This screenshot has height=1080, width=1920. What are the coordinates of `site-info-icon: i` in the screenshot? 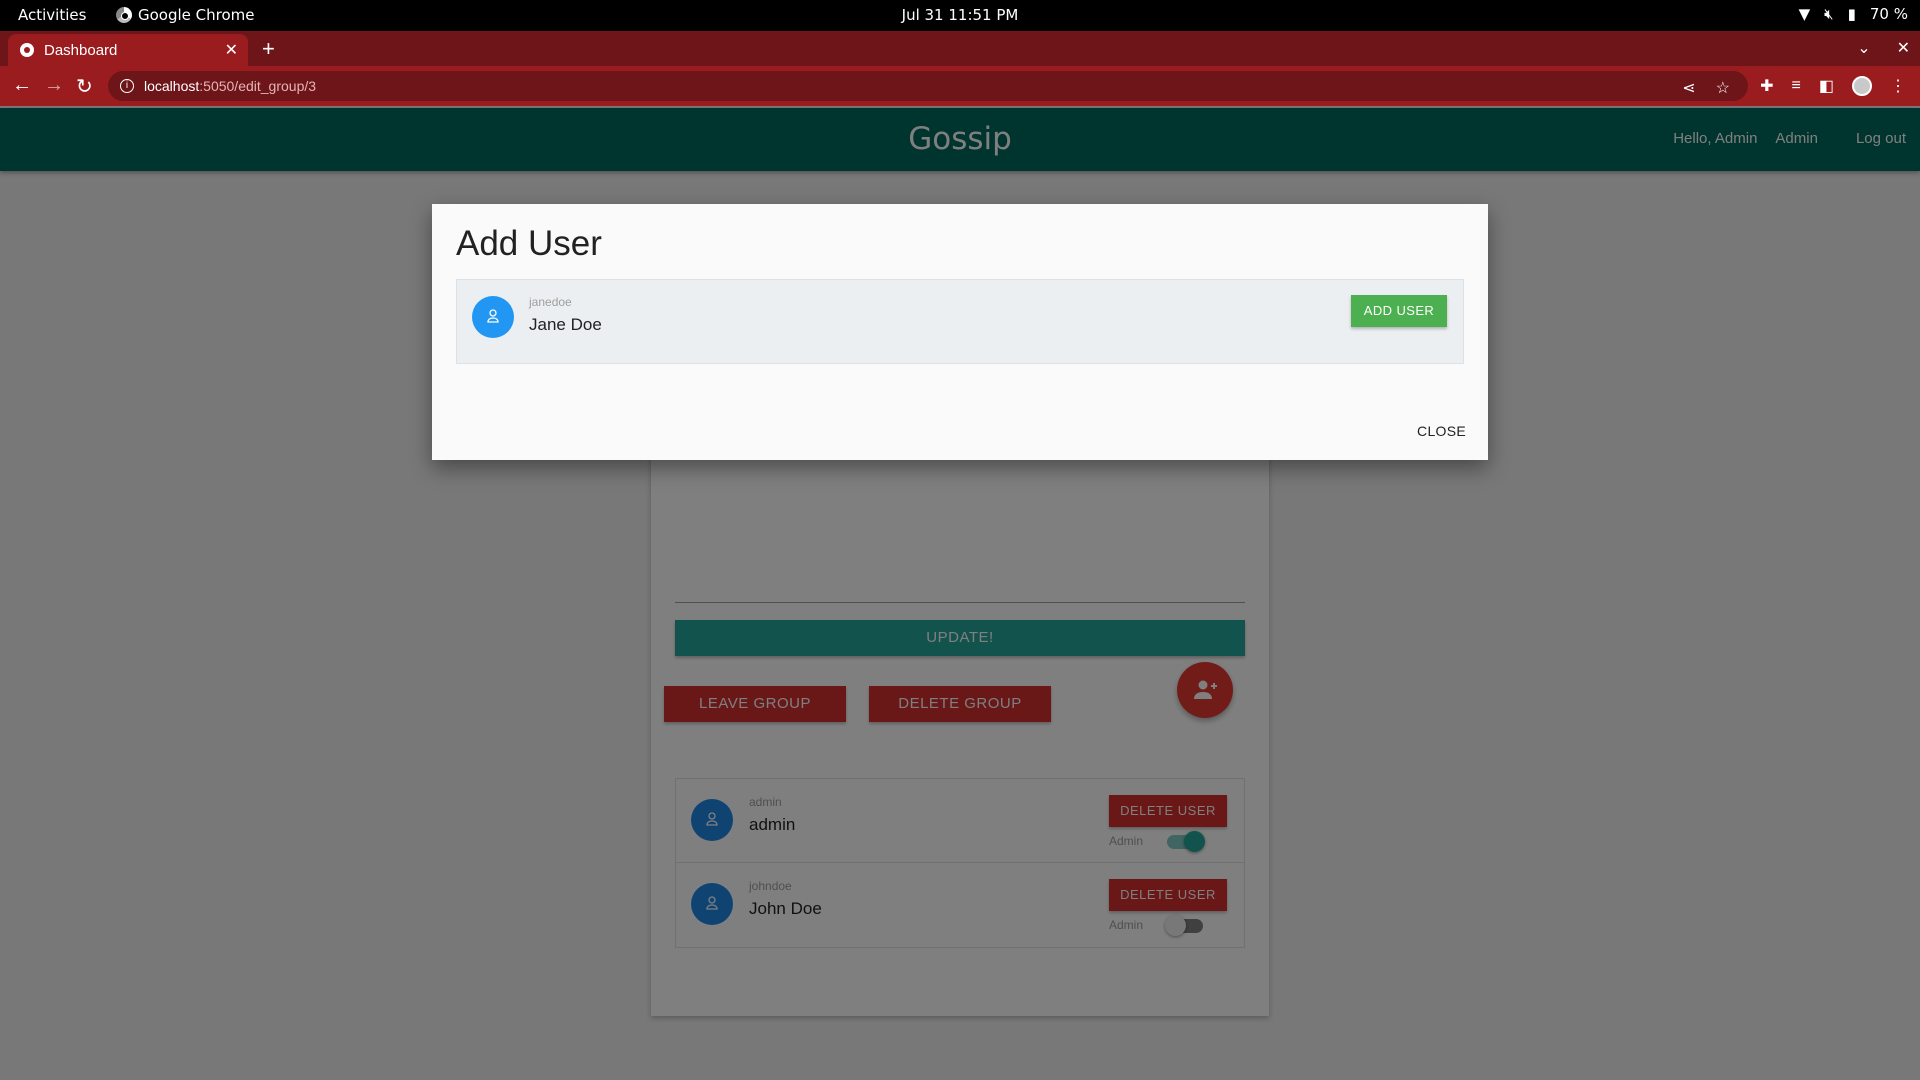 It's located at (127, 86).